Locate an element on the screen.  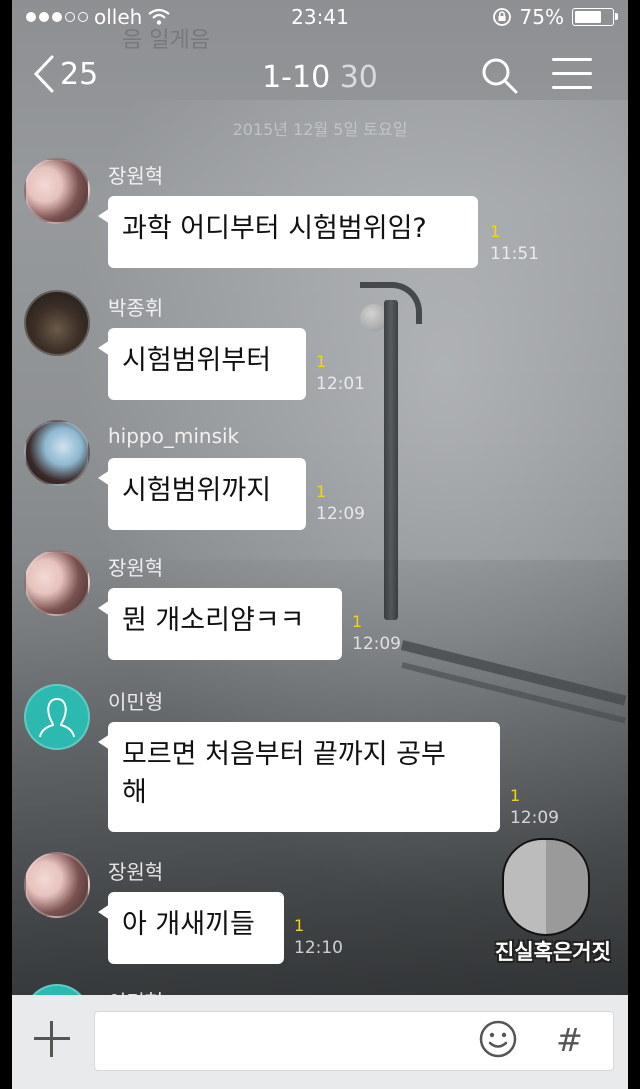
member-count: 30 is located at coordinates (358, 77).